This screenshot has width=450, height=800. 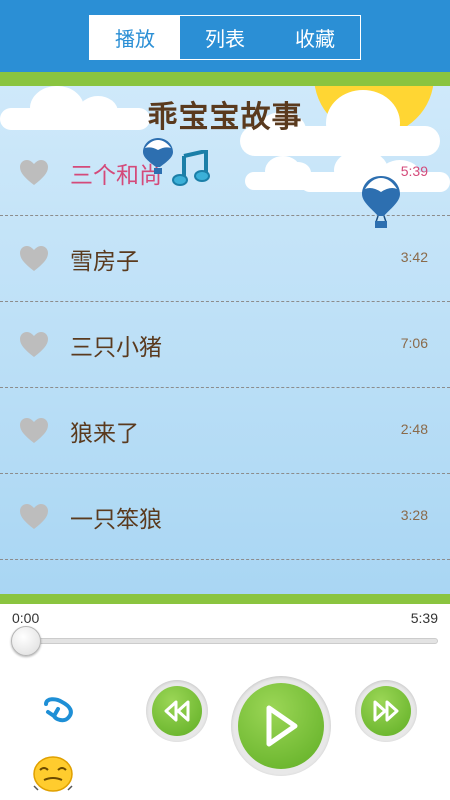 I want to click on next-button, so click(x=386, y=711).